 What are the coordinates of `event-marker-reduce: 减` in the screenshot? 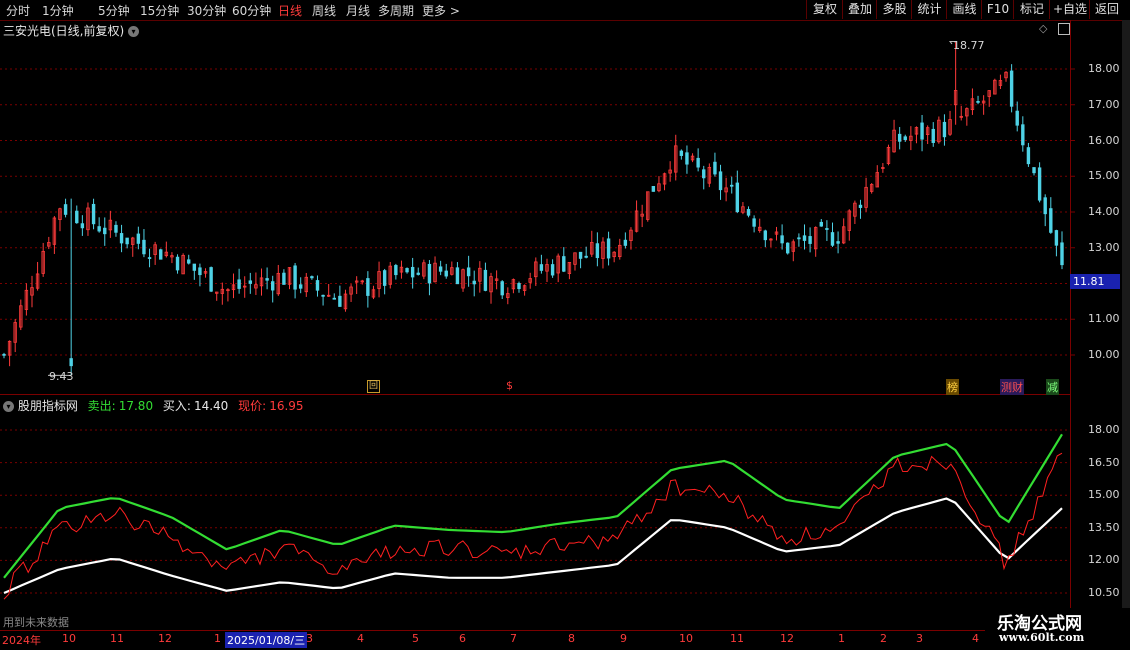 It's located at (1052, 387).